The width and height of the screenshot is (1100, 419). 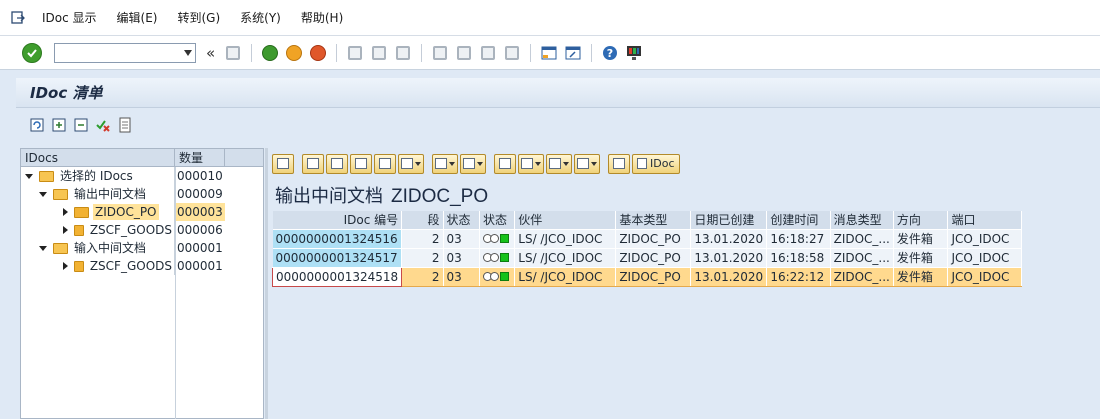 I want to click on customize-layout-icon, so click(x=634, y=53).